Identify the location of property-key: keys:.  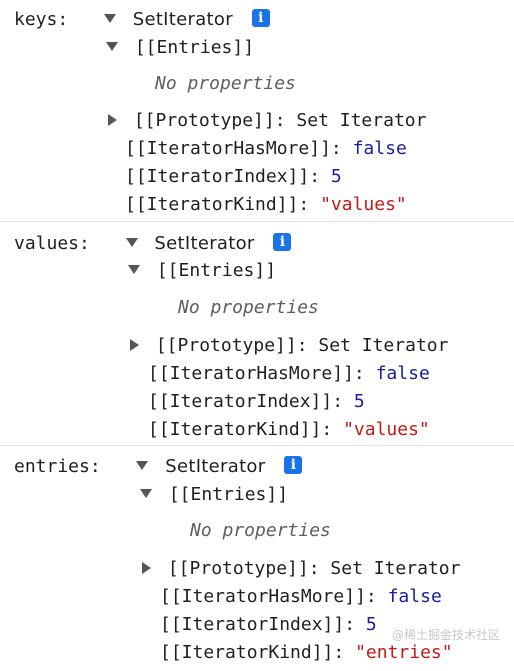
(41, 19).